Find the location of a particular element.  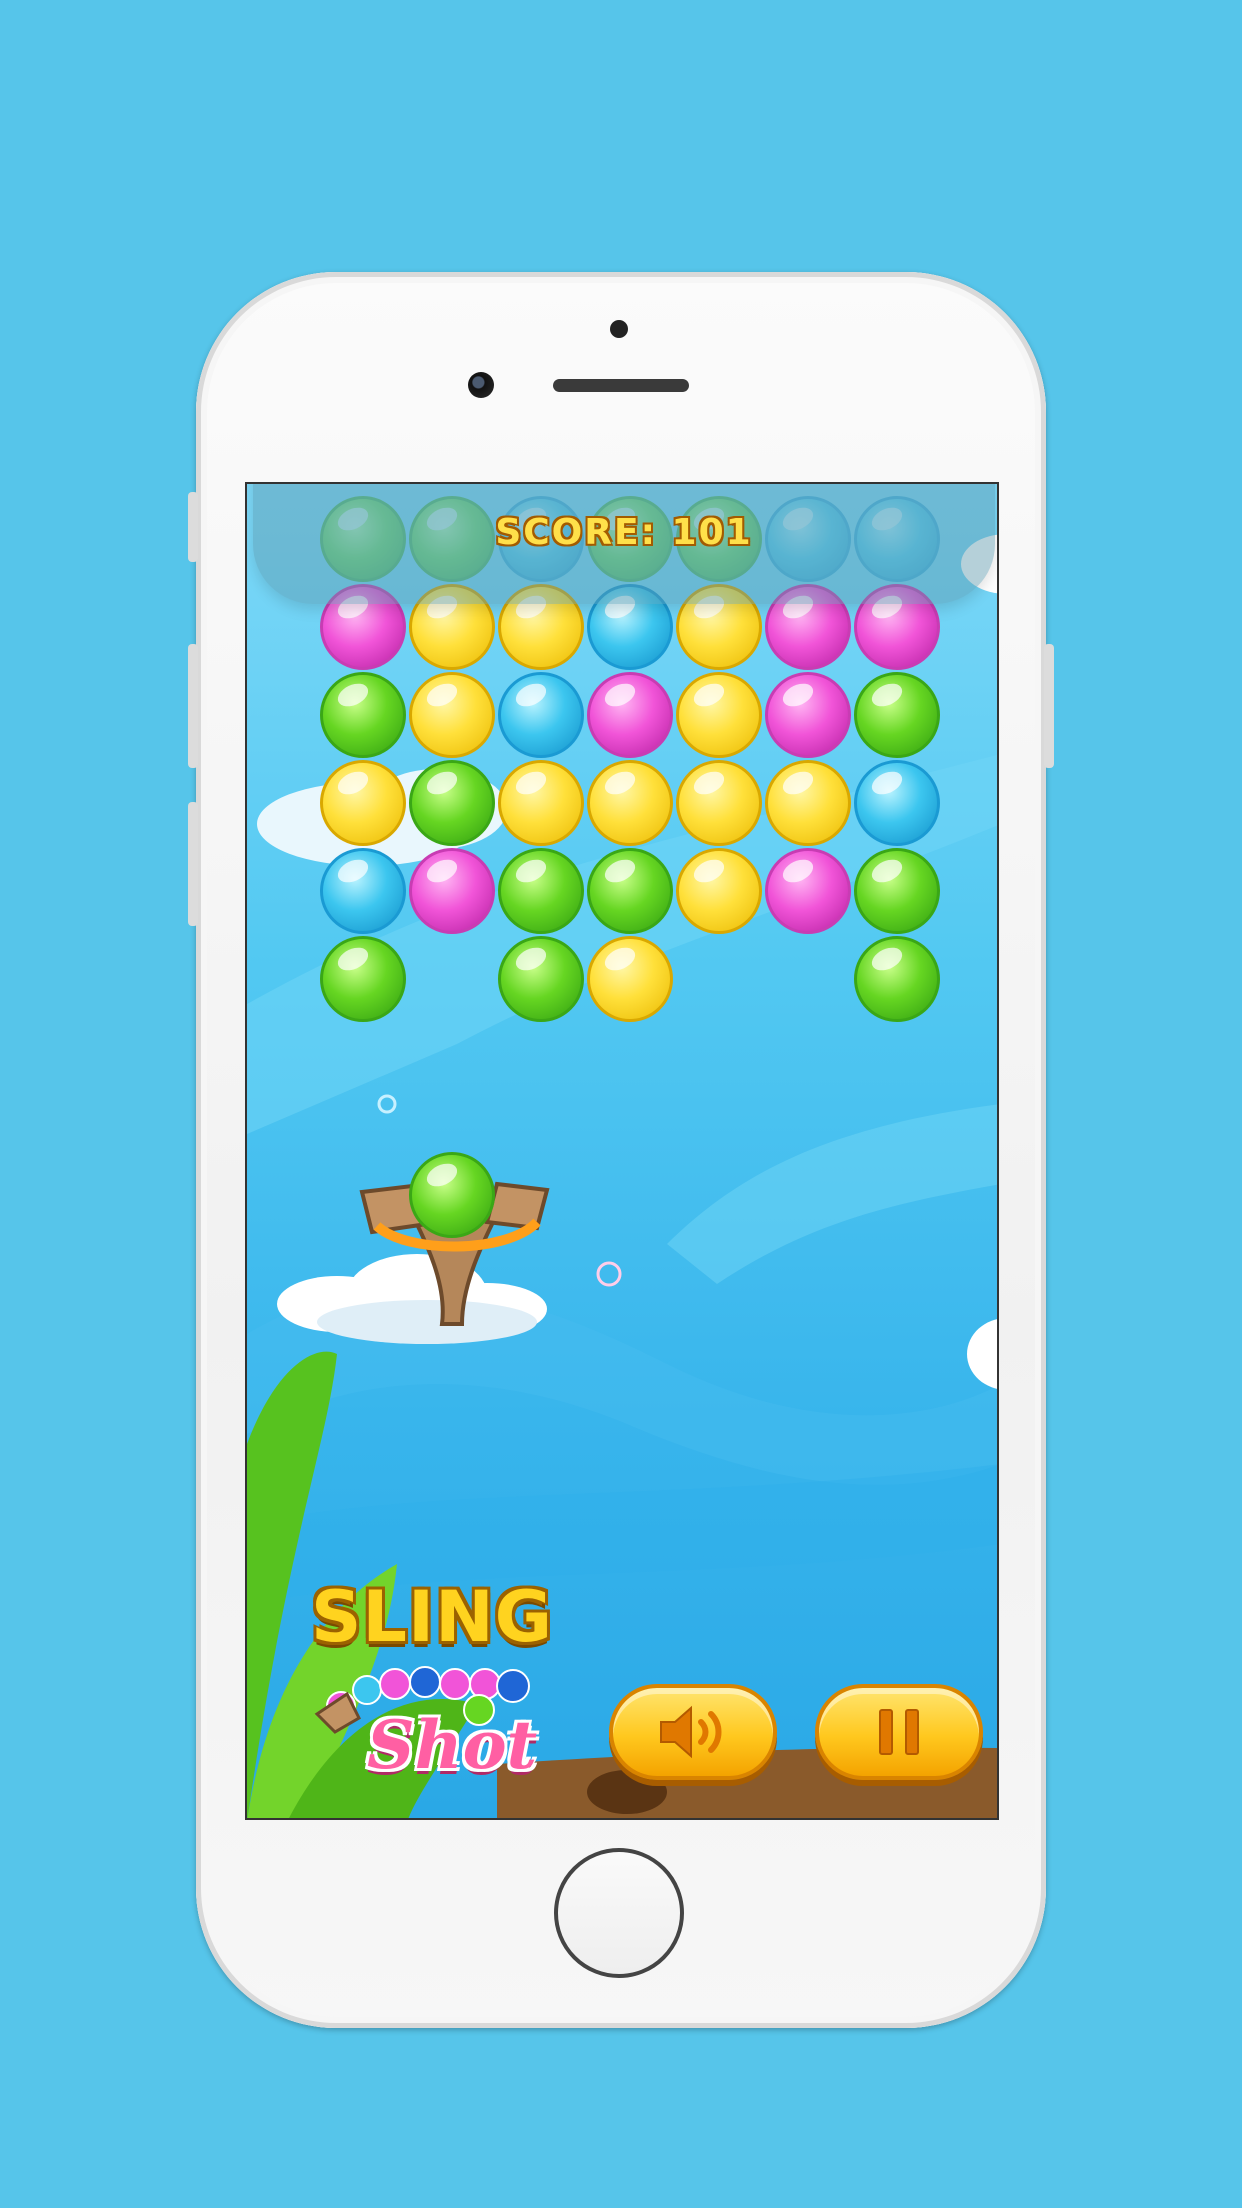

volume-down-button is located at coordinates (193, 864).